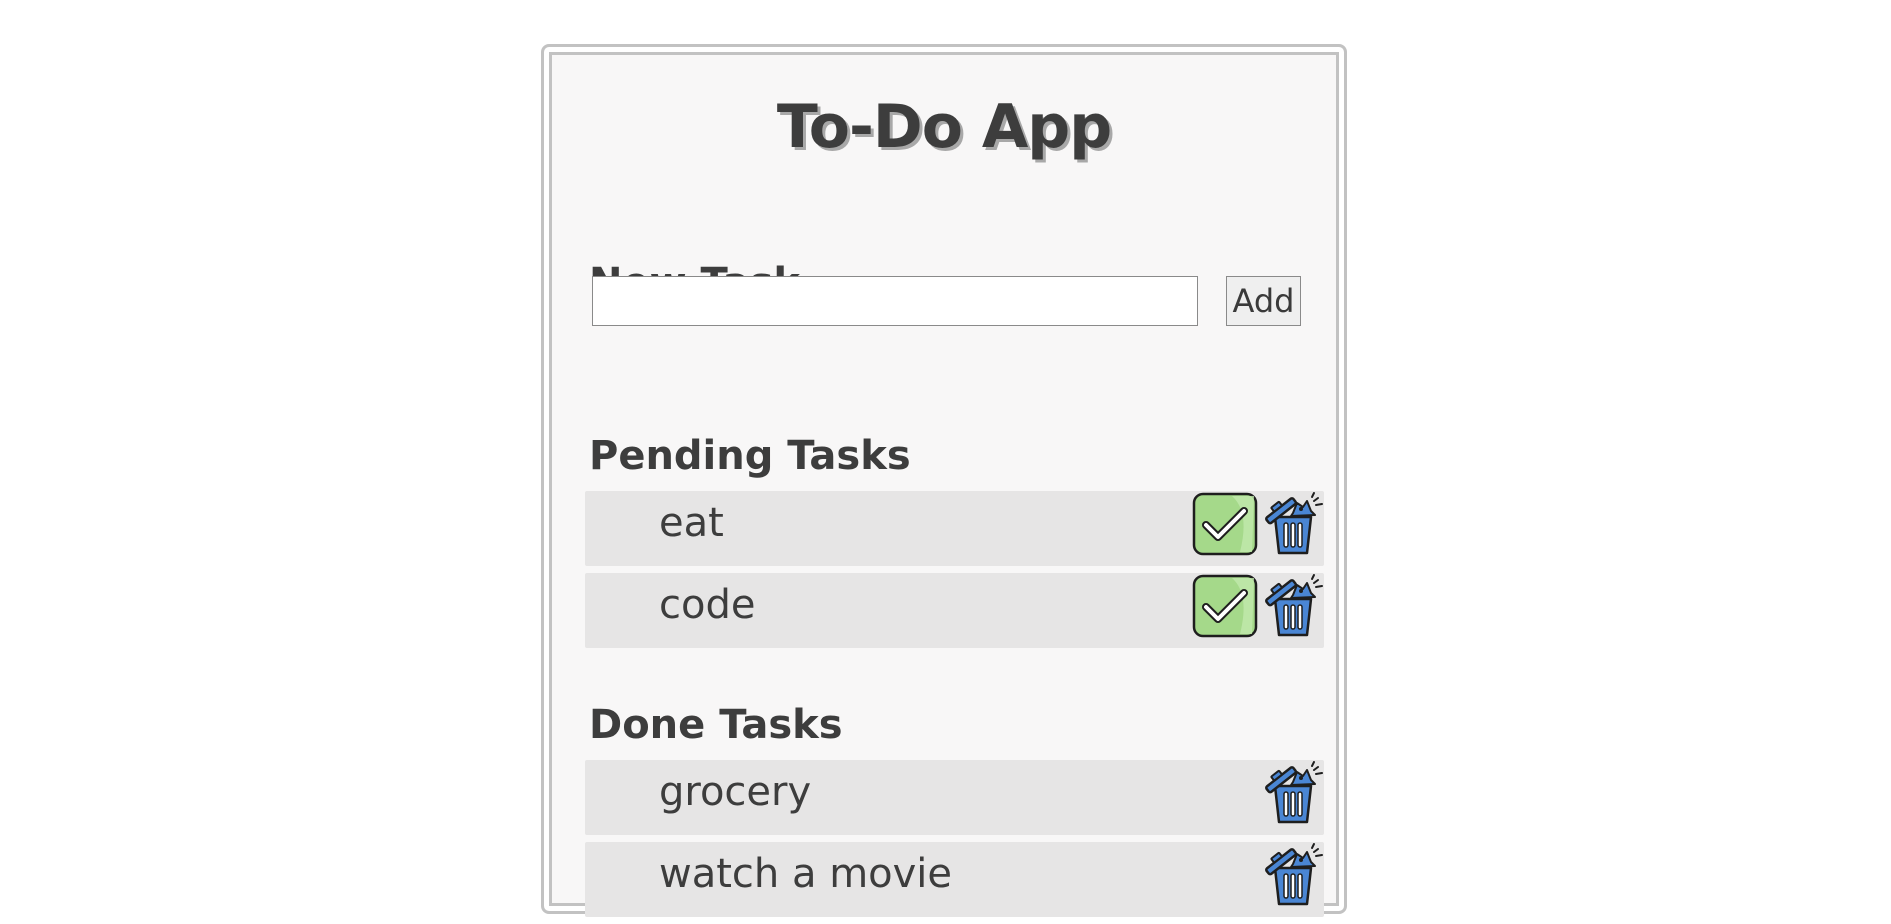 The image size is (1891, 924). I want to click on add-task-button: Add, so click(1263, 301).